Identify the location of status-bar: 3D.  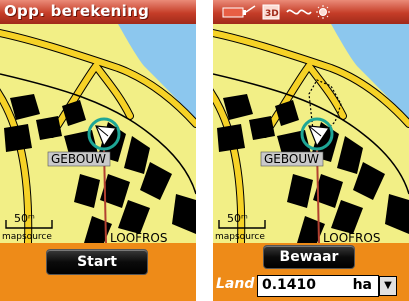
(311, 12).